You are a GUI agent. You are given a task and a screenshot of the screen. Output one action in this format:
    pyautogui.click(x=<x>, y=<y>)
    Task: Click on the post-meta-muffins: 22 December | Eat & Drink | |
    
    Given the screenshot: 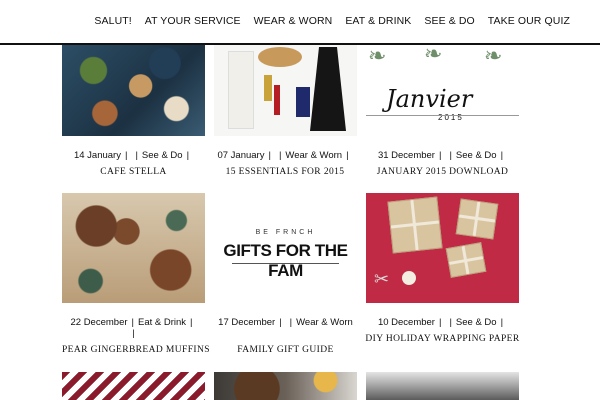 What is the action you would take?
    pyautogui.click(x=131, y=328)
    